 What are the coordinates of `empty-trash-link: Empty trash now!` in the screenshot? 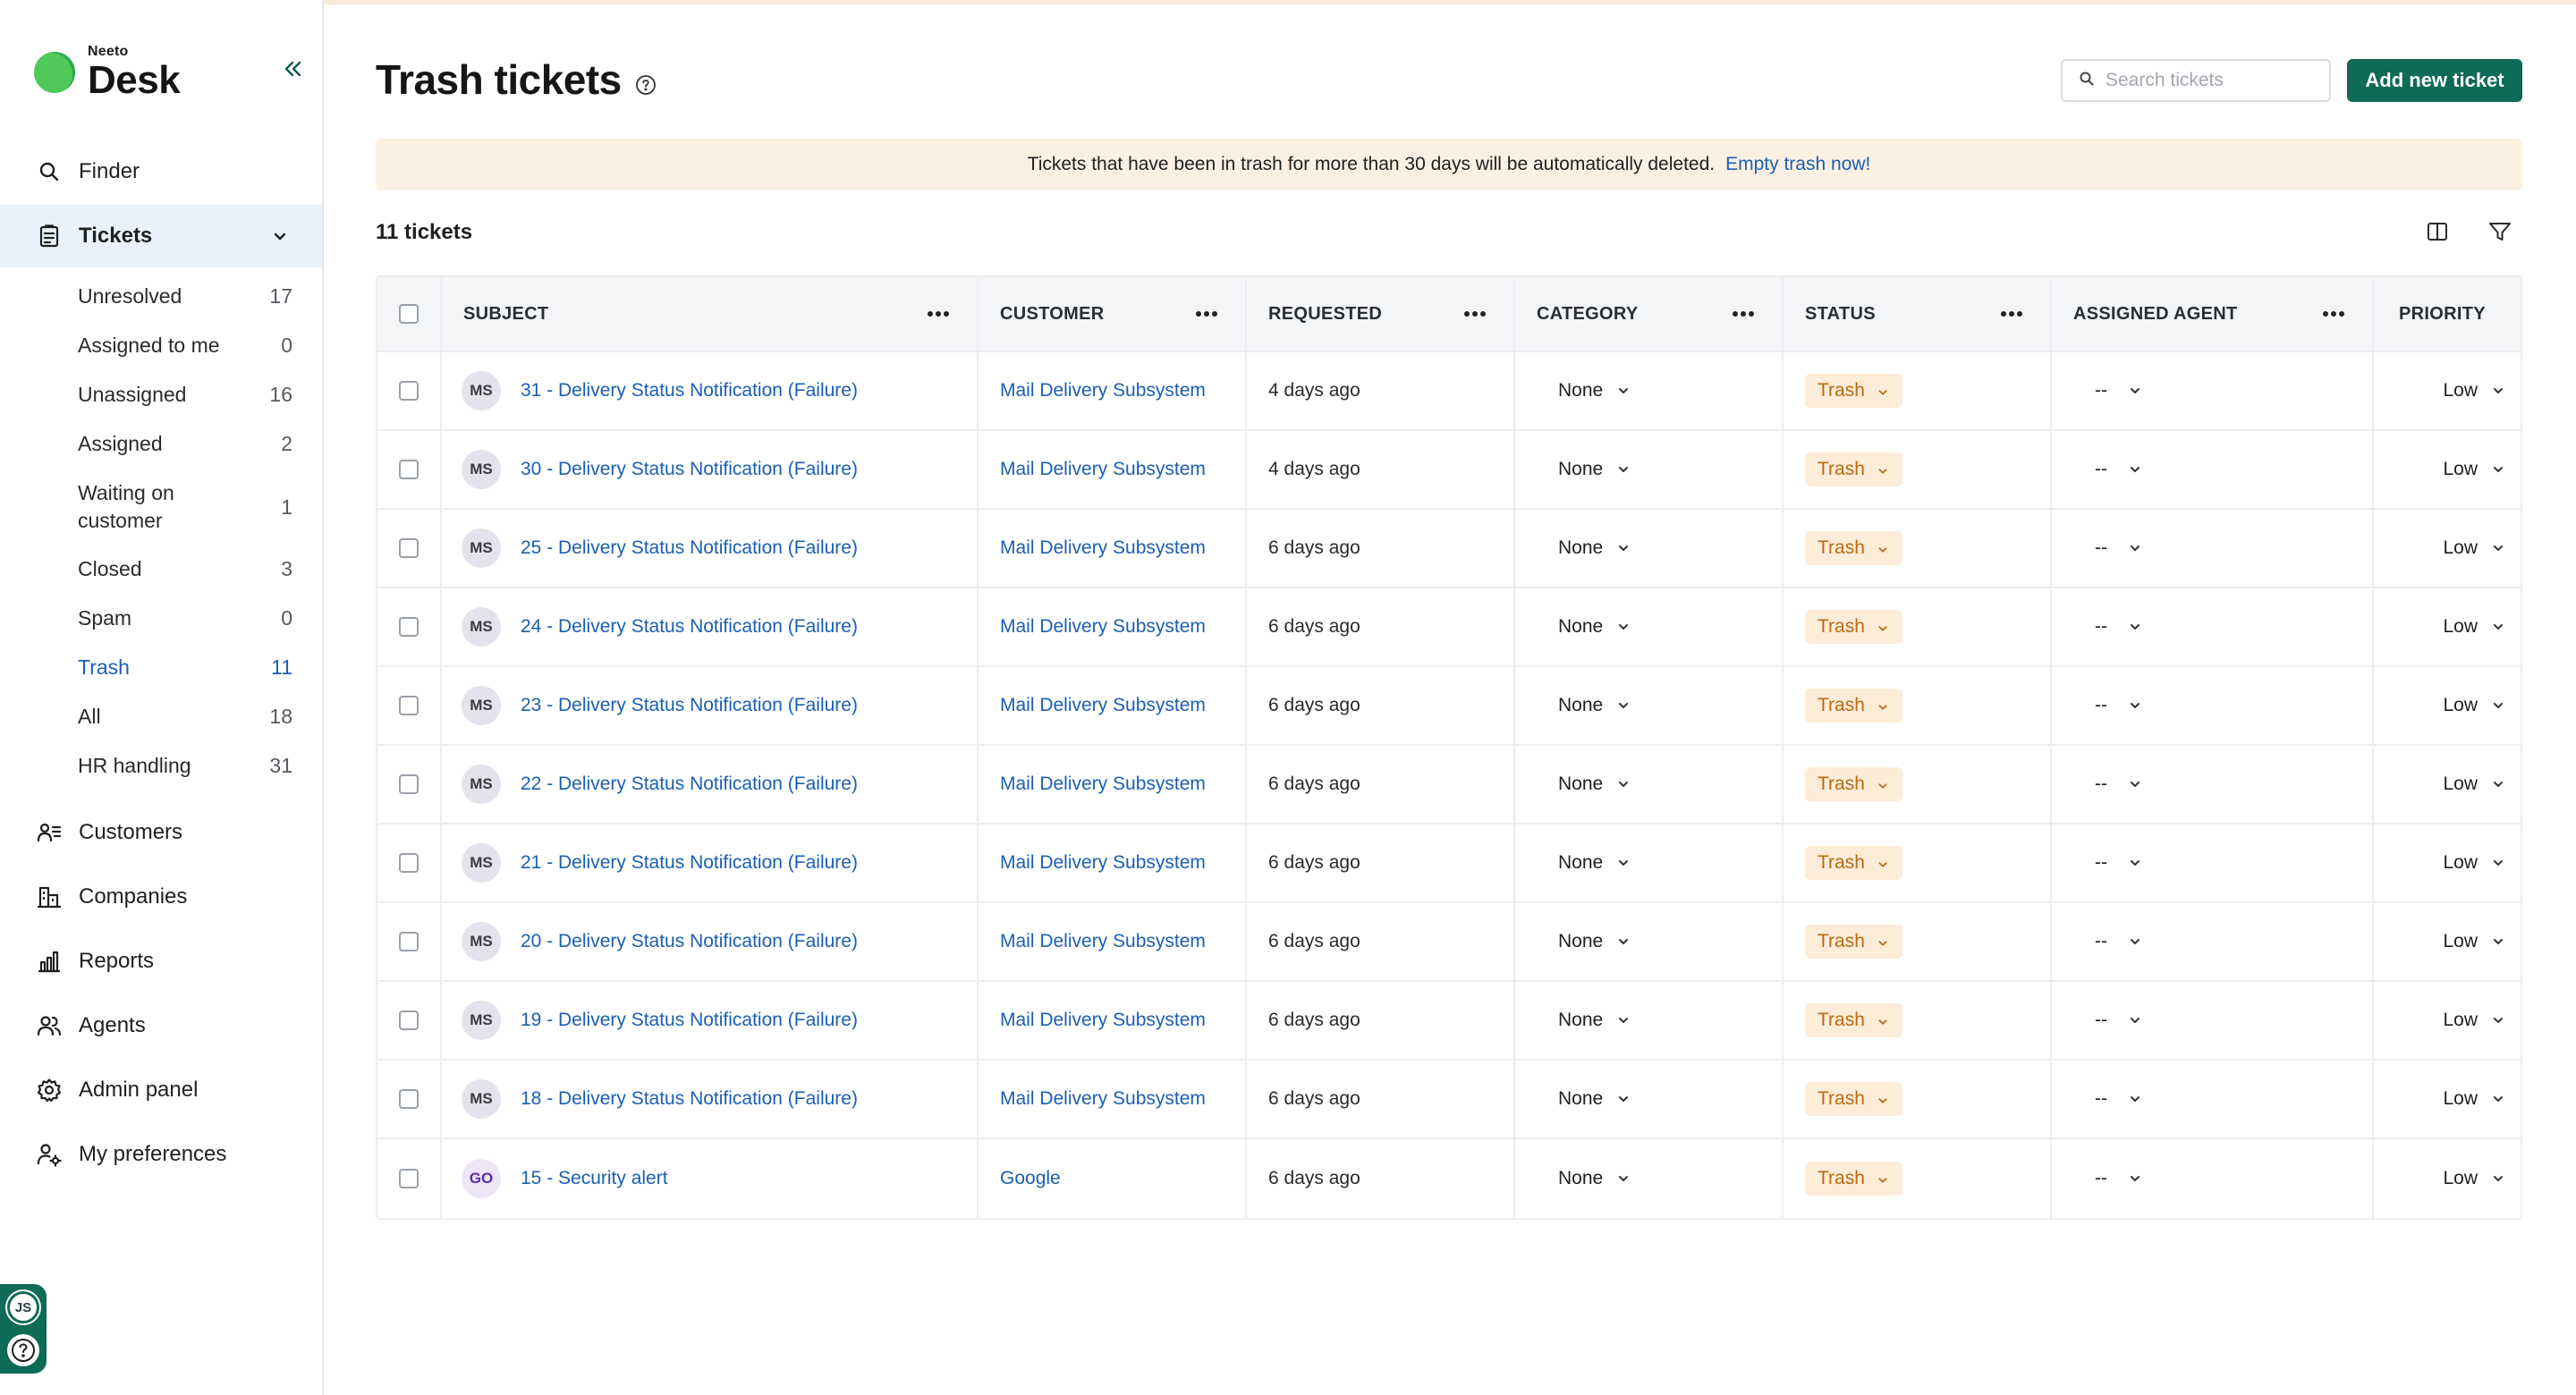 It's located at (1797, 164).